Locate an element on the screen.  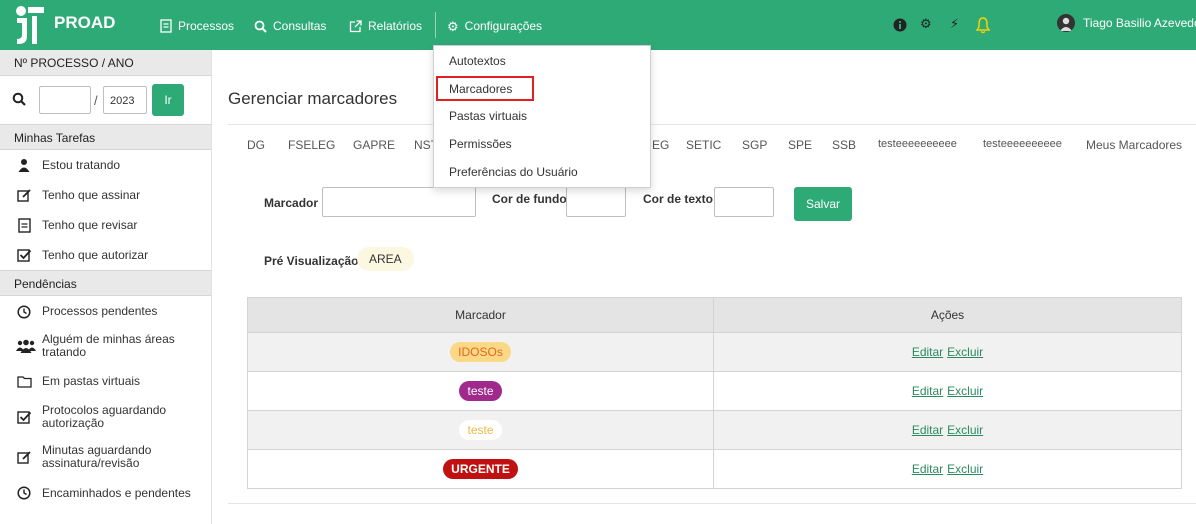
settings-cogs-icon: ⚙ is located at coordinates (926, 25).